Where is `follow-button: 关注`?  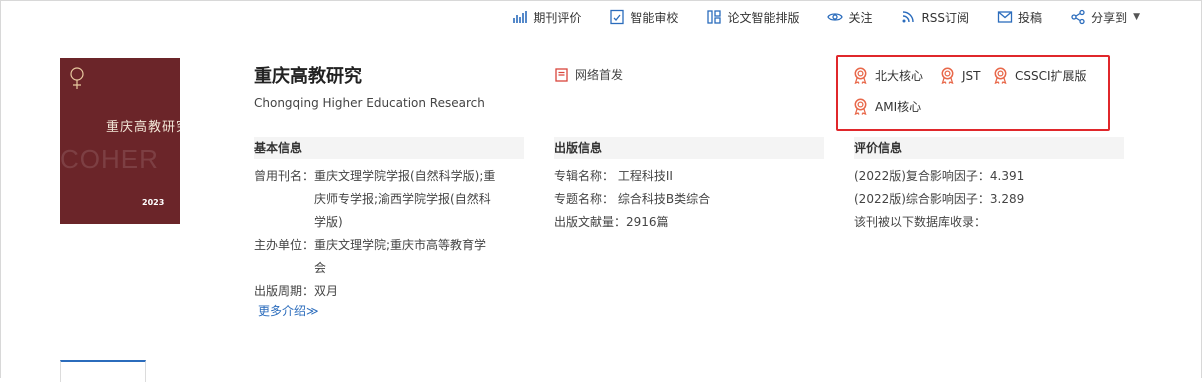
follow-button: 关注 is located at coordinates (849, 17).